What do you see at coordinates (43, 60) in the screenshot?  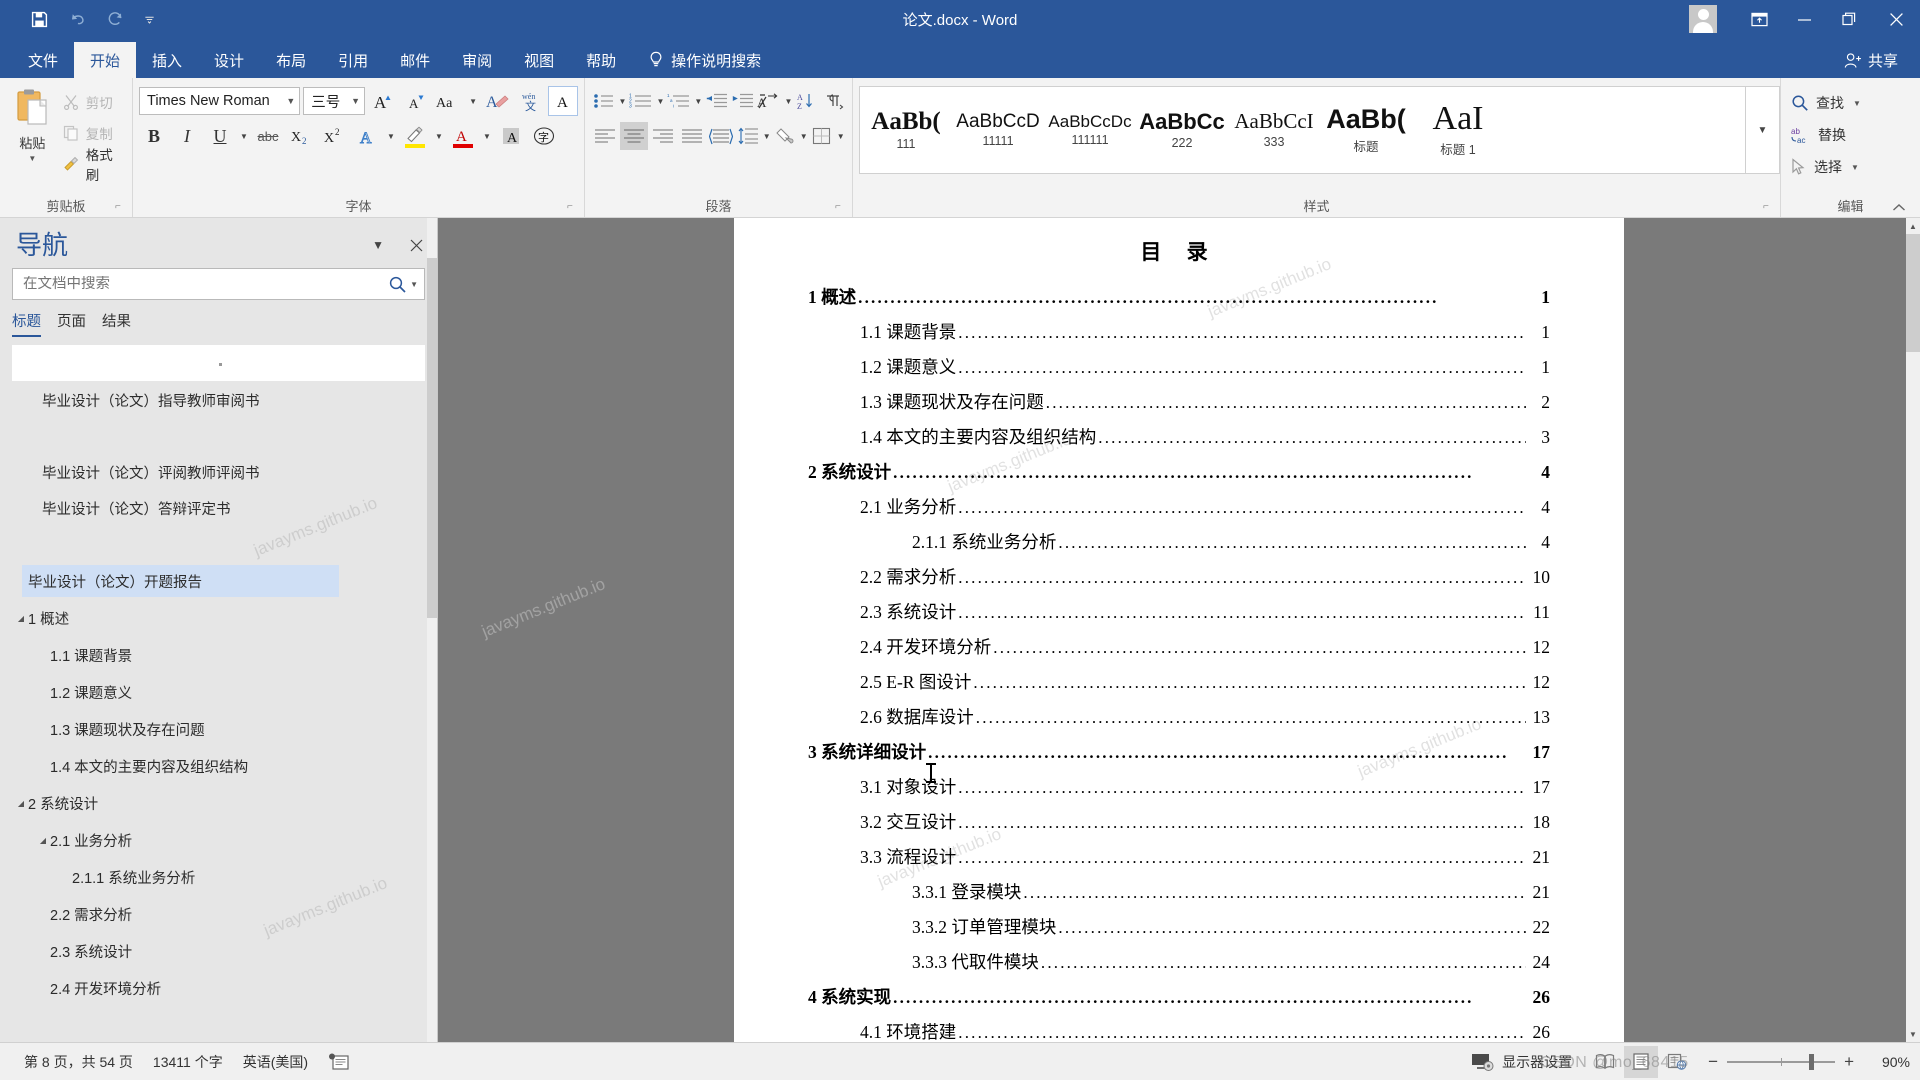 I see `tab-file: 文件` at bounding box center [43, 60].